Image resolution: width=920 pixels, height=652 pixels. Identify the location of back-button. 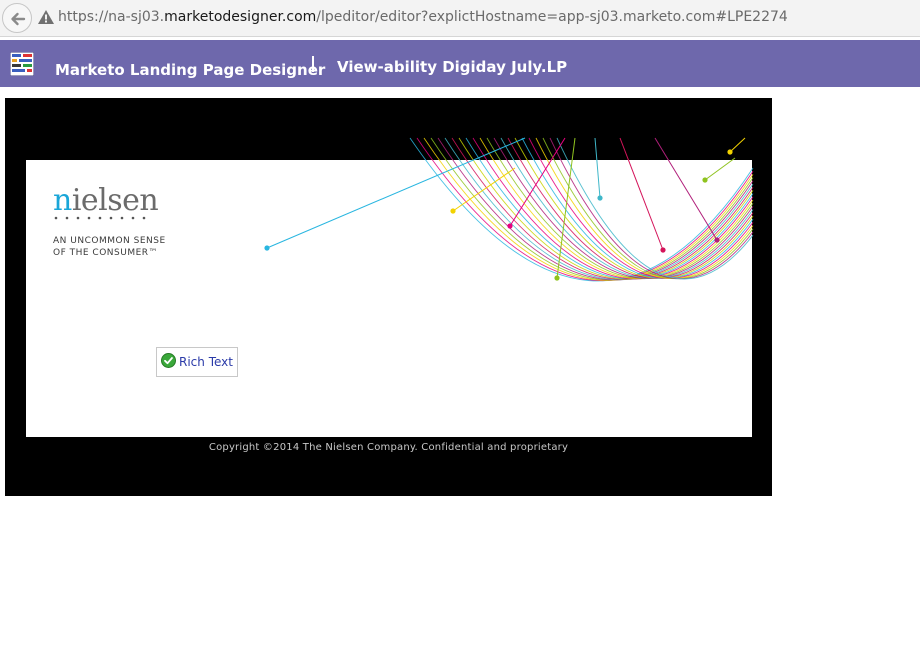
(17, 18).